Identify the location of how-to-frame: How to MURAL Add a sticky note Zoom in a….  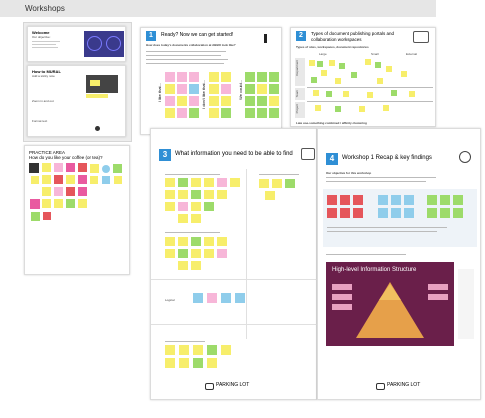
(76, 101).